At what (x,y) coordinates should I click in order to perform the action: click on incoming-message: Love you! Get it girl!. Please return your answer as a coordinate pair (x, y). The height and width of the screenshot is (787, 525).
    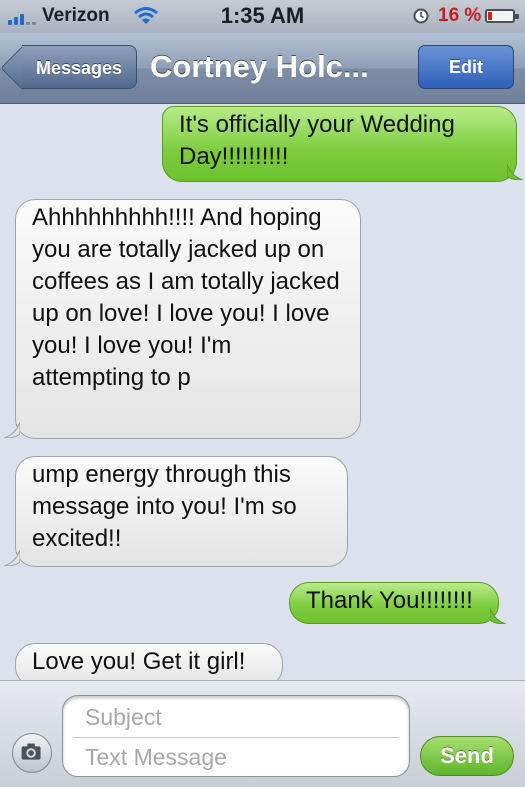
    Looking at the image, I should click on (149, 661).